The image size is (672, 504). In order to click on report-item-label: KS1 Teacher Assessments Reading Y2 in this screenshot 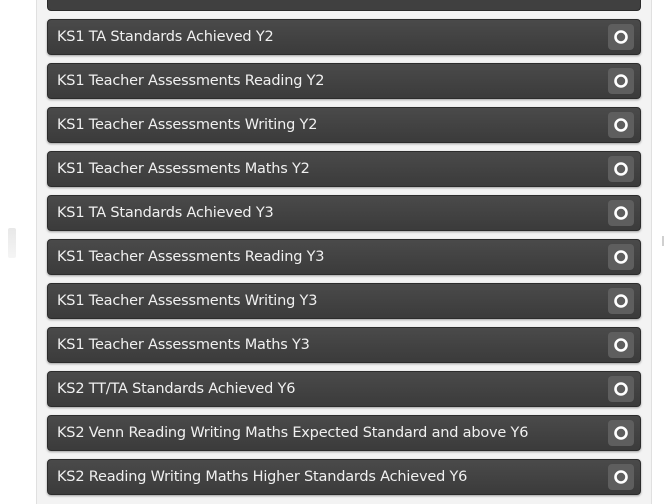, I will do `click(191, 81)`.